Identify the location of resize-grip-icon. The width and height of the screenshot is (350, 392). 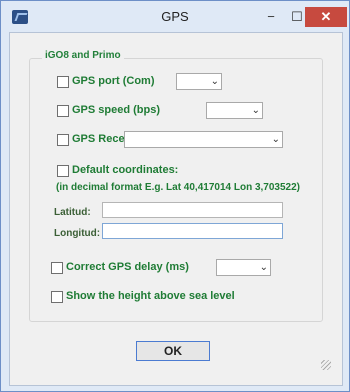
(326, 365).